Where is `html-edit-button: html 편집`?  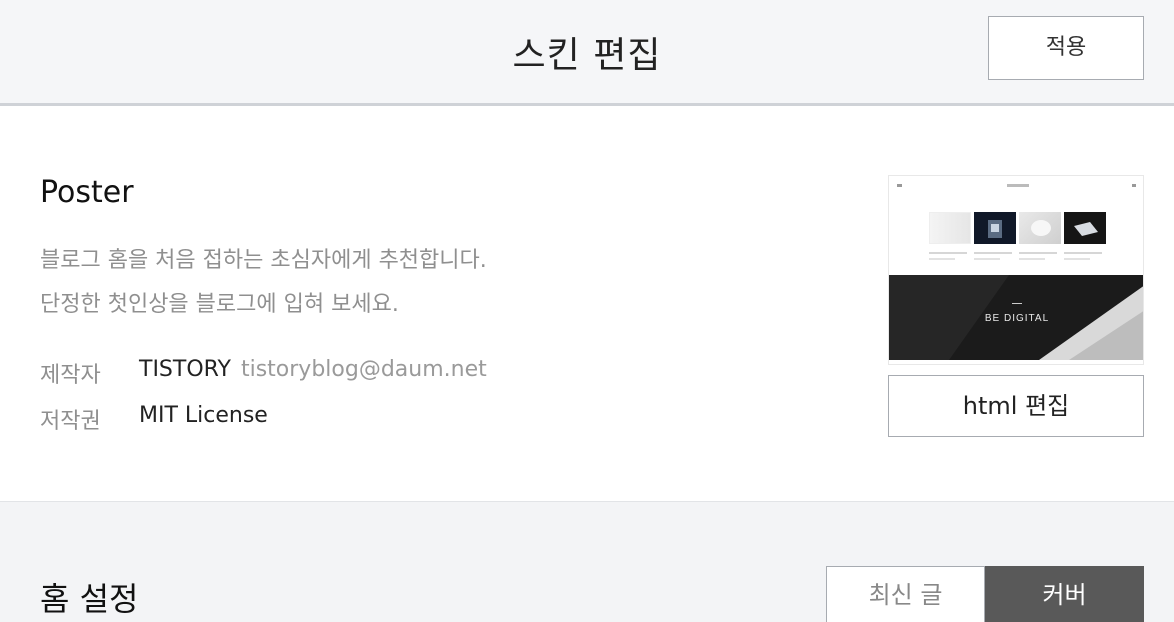
html-edit-button: html 편집 is located at coordinates (1016, 406).